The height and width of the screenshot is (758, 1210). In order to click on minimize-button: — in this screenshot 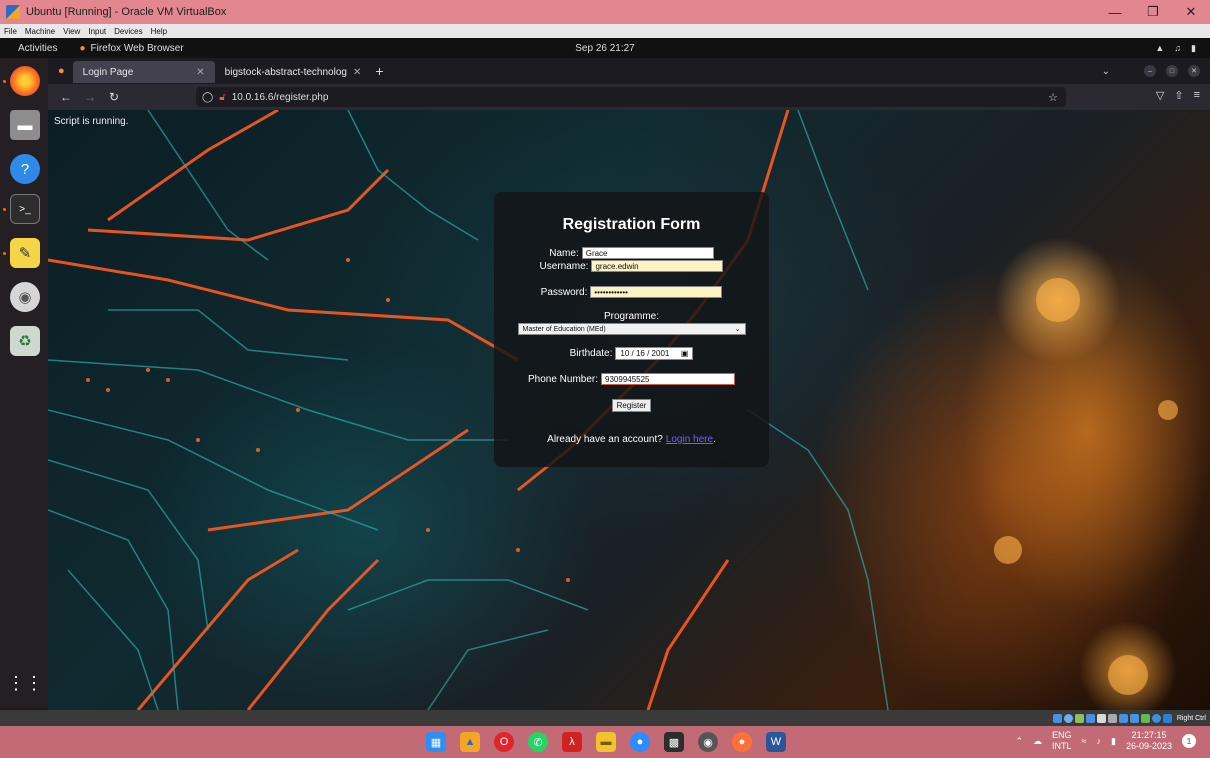, I will do `click(1115, 12)`.